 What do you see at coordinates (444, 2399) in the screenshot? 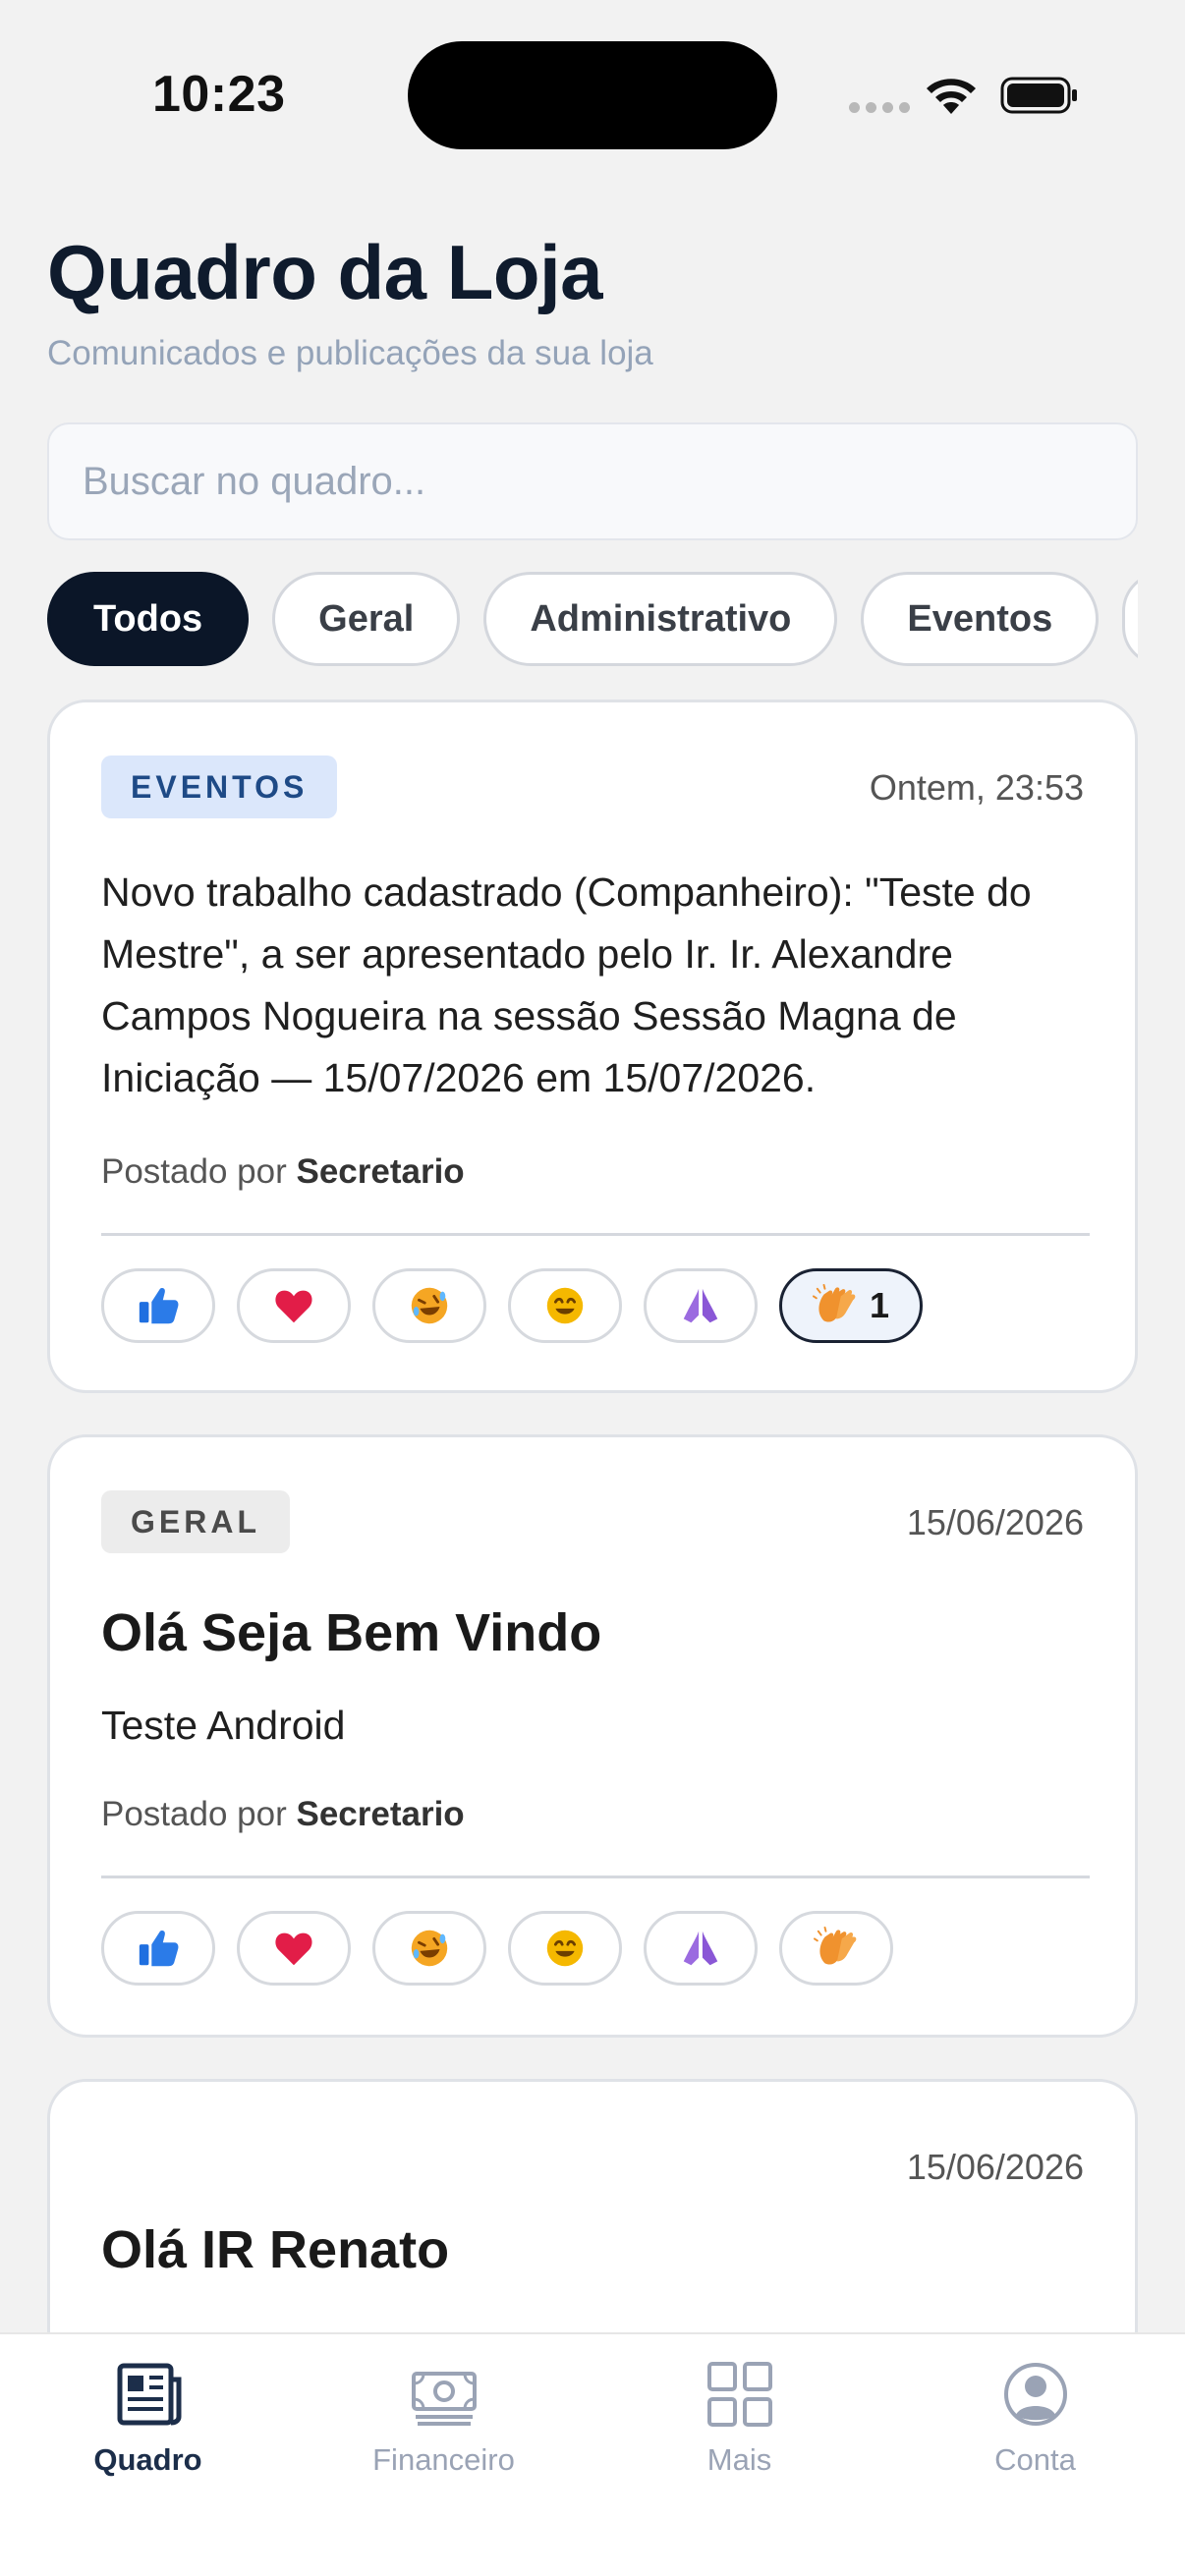
I see `money-icon` at bounding box center [444, 2399].